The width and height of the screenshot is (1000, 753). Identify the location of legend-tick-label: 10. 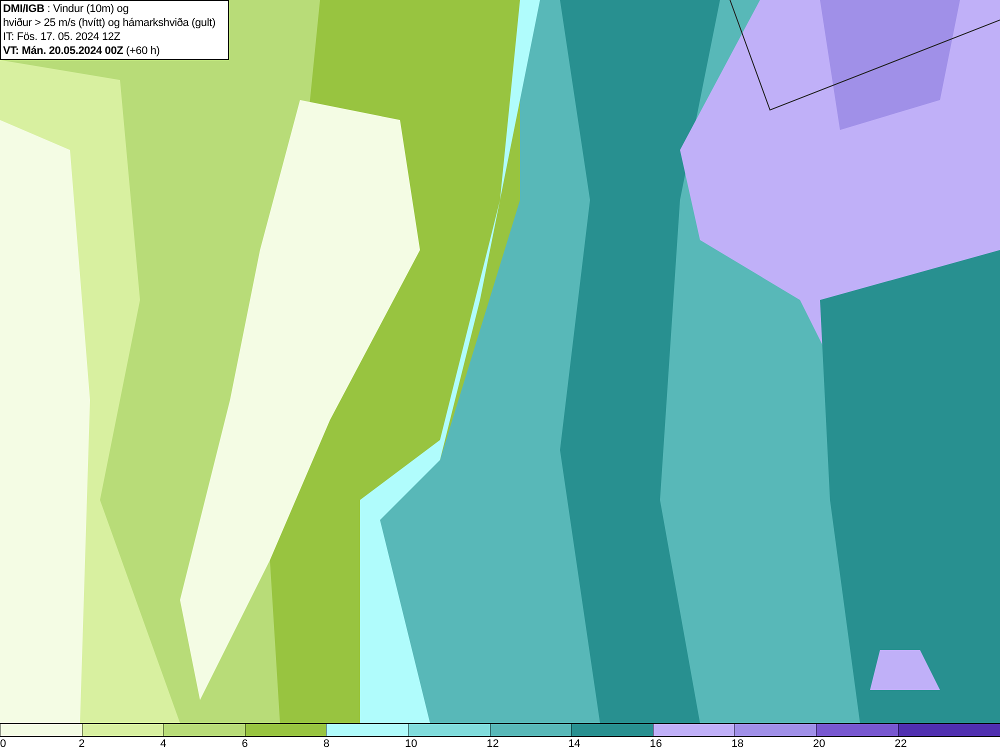
(411, 744).